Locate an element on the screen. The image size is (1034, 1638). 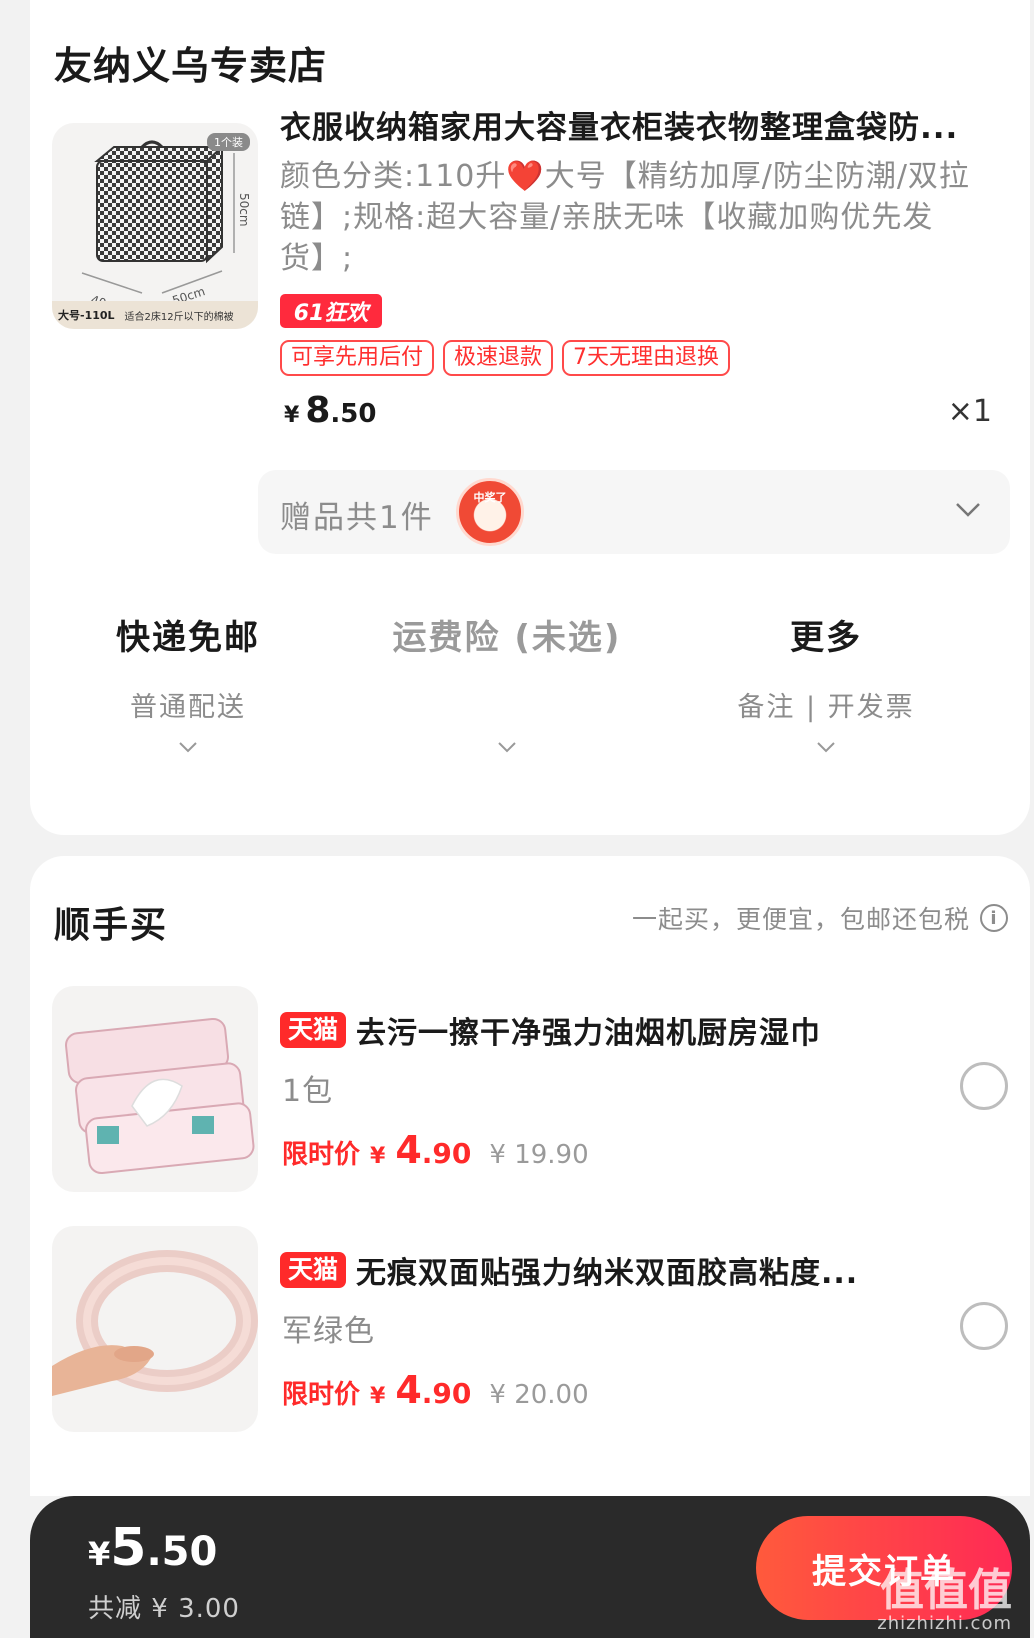
product-price: ¥8.50 is located at coordinates (330, 410).